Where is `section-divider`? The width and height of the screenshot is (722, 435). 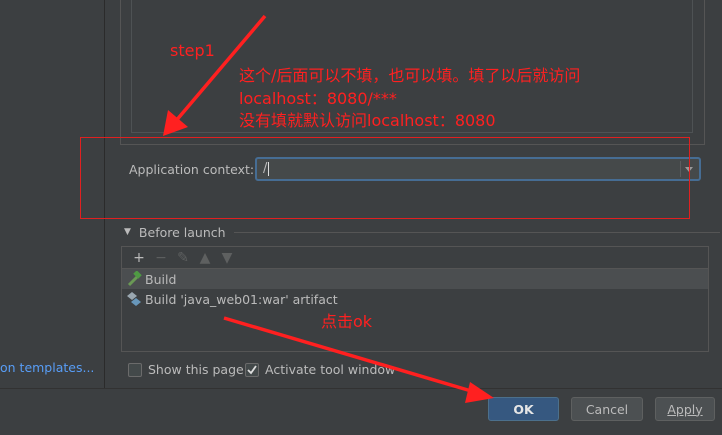 section-divider is located at coordinates (476, 232).